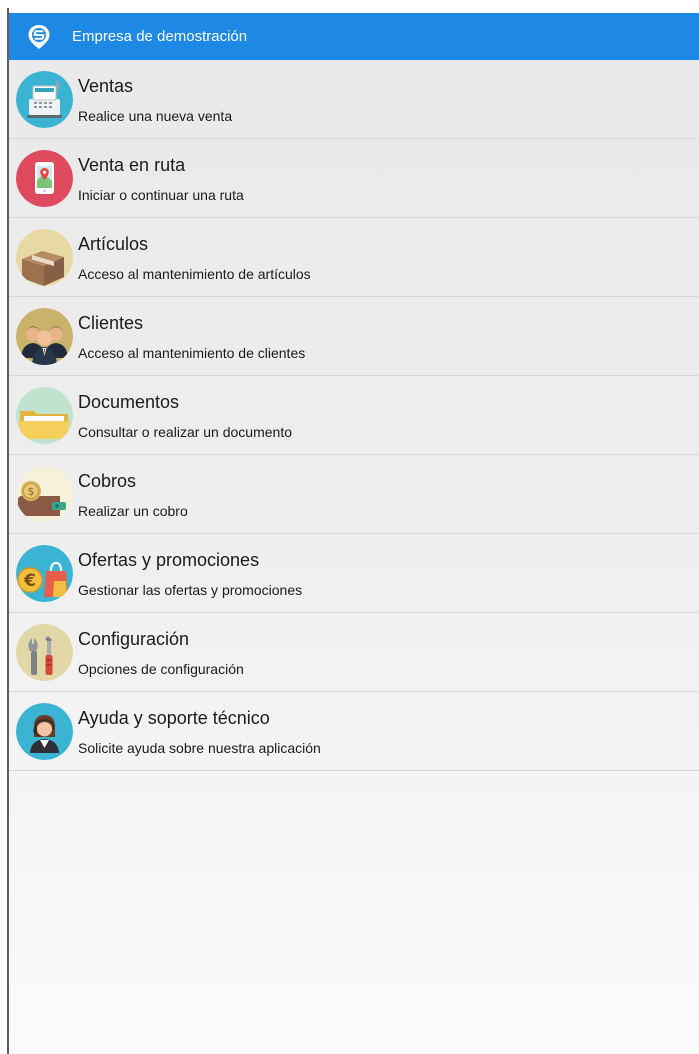 This screenshot has height=1054, width=699. I want to click on menu-item-subtitle: Gestionar las ofertas y promociones, so click(190, 590).